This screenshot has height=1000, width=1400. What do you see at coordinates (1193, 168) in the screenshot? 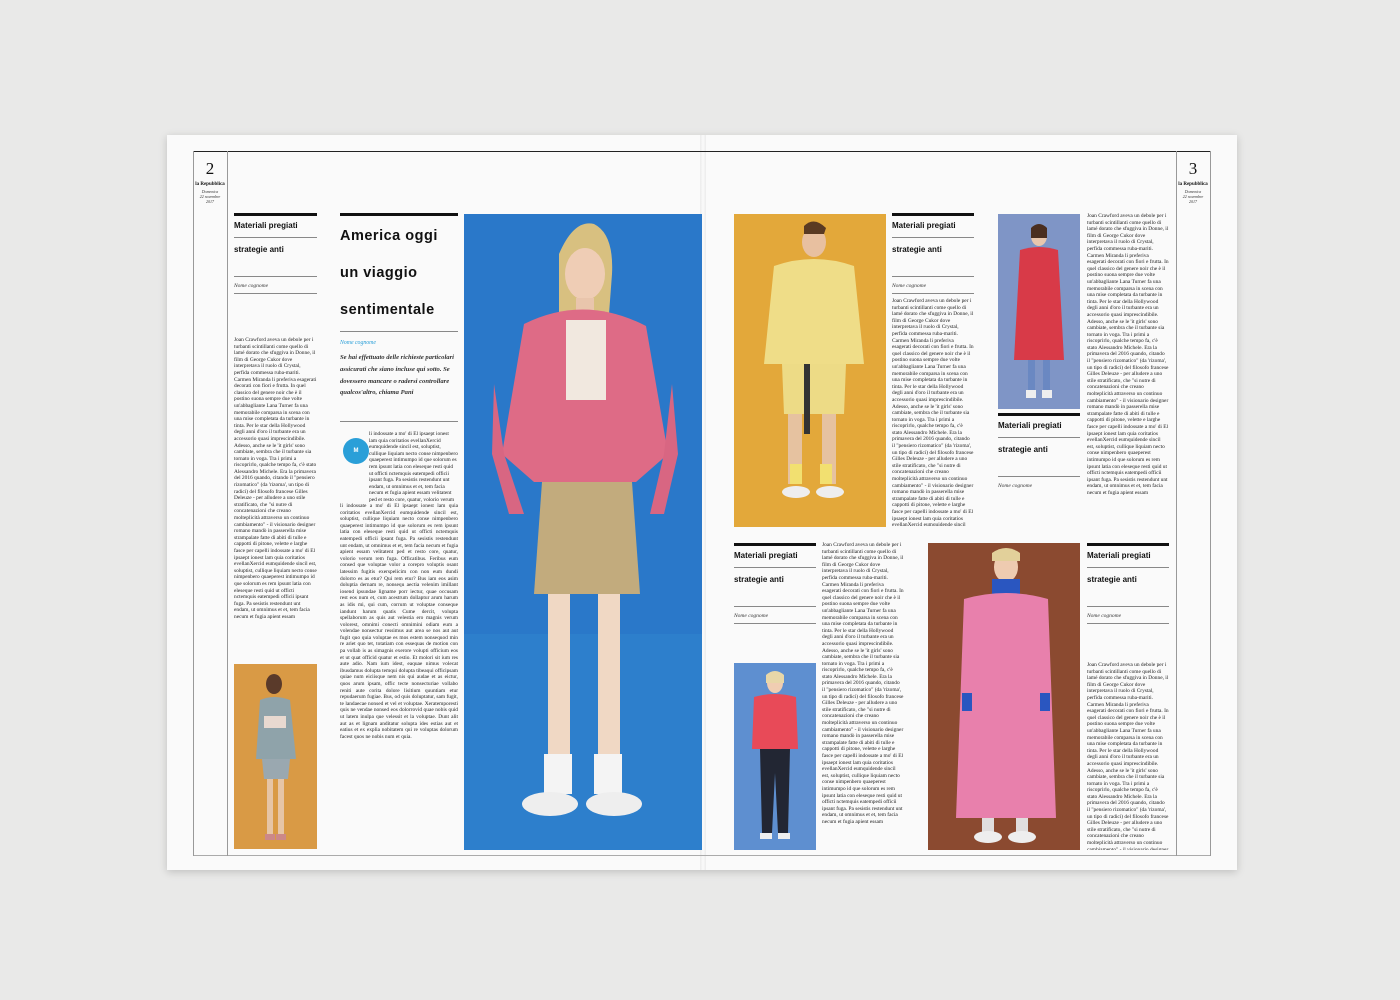
I see `page-number-right: 3` at bounding box center [1193, 168].